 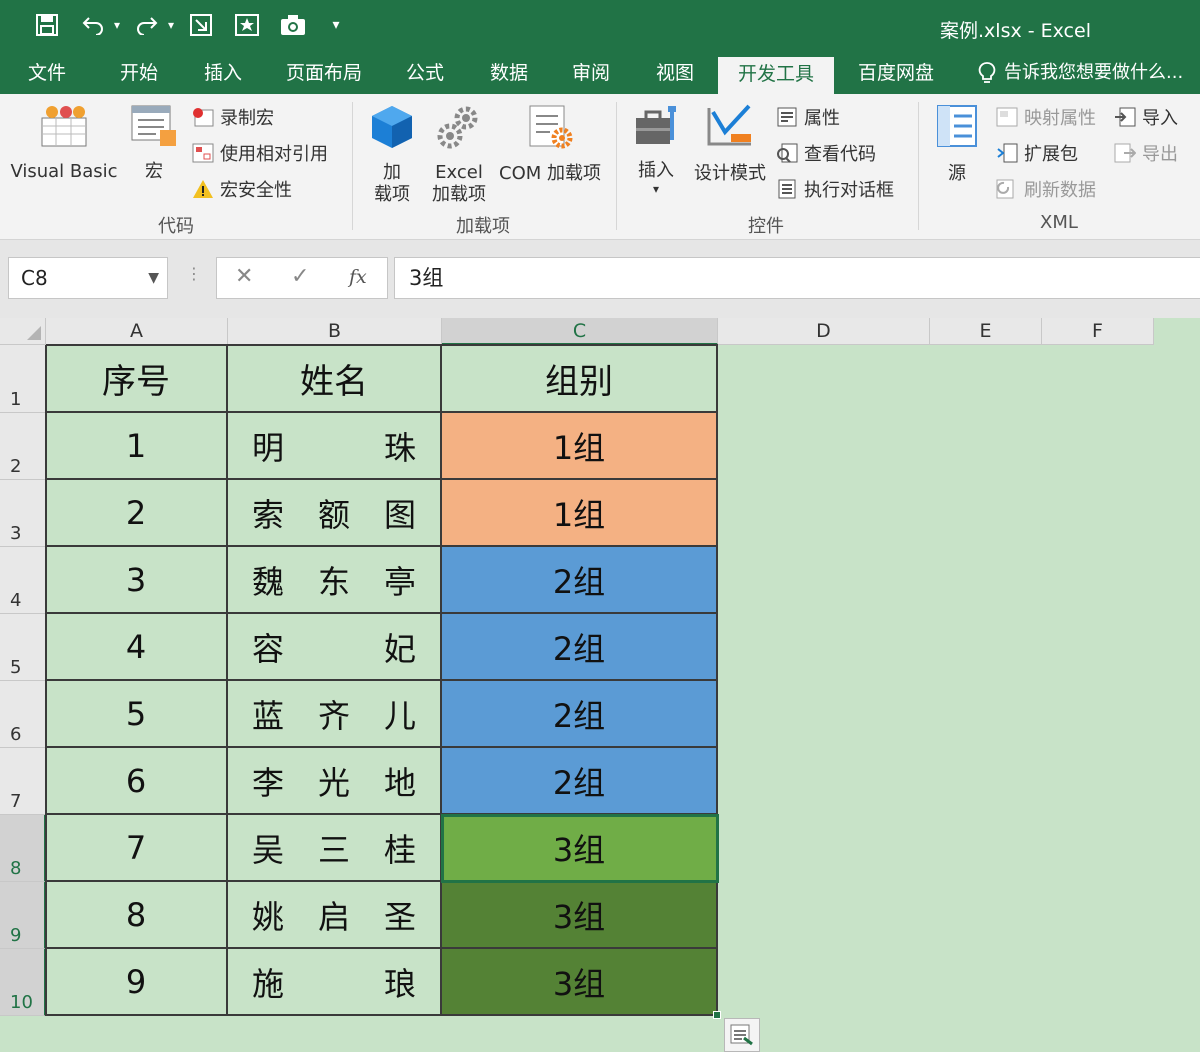 What do you see at coordinates (23, 915) in the screenshot?
I see `row-header-9: 9` at bounding box center [23, 915].